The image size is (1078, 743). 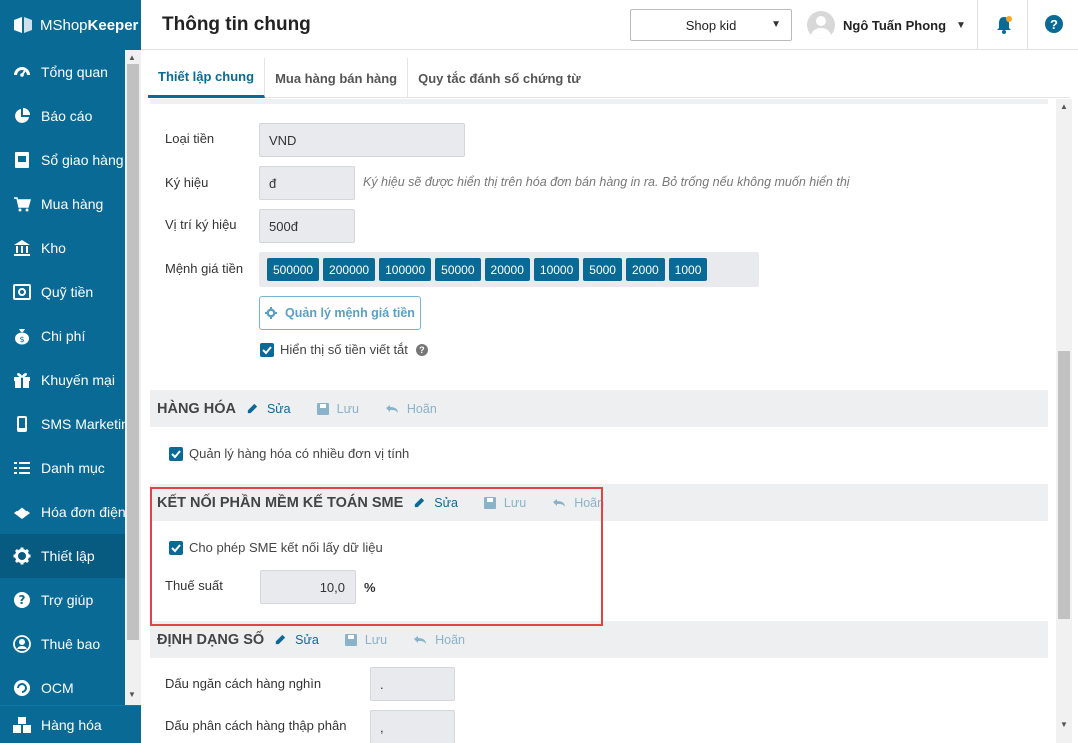 I want to click on shop-select-value: Shop kid, so click(x=711, y=25).